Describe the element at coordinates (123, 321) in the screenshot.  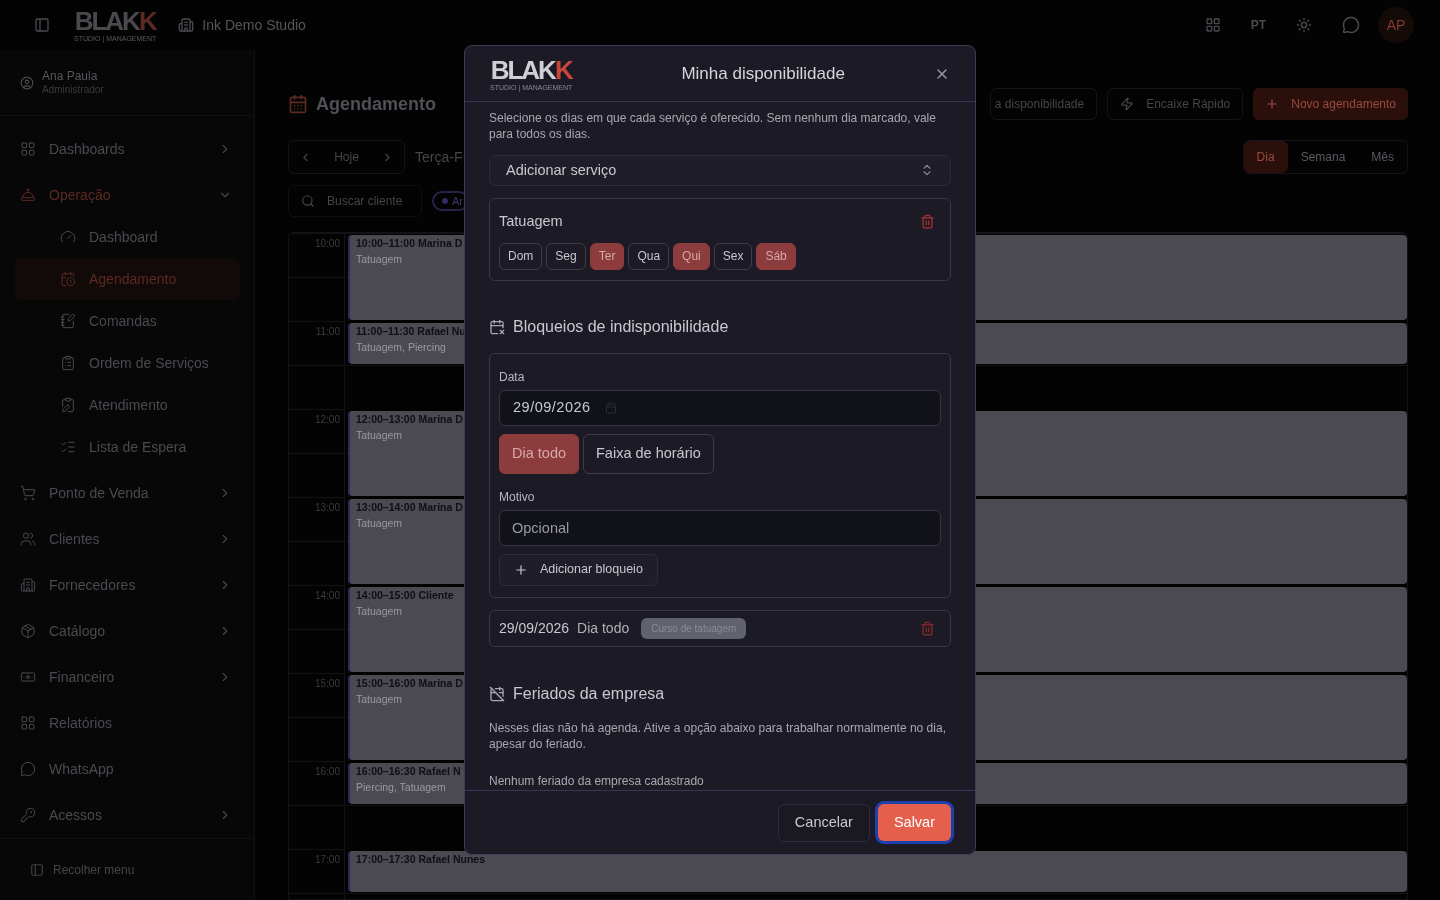
I see `menu-label: Comandas` at that location.